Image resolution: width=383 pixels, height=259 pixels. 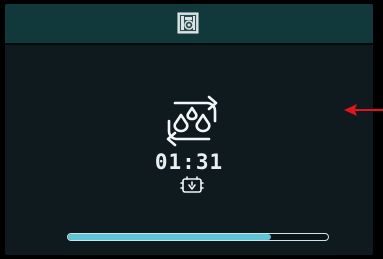 I want to click on red-pointer-arrow, so click(x=363, y=110).